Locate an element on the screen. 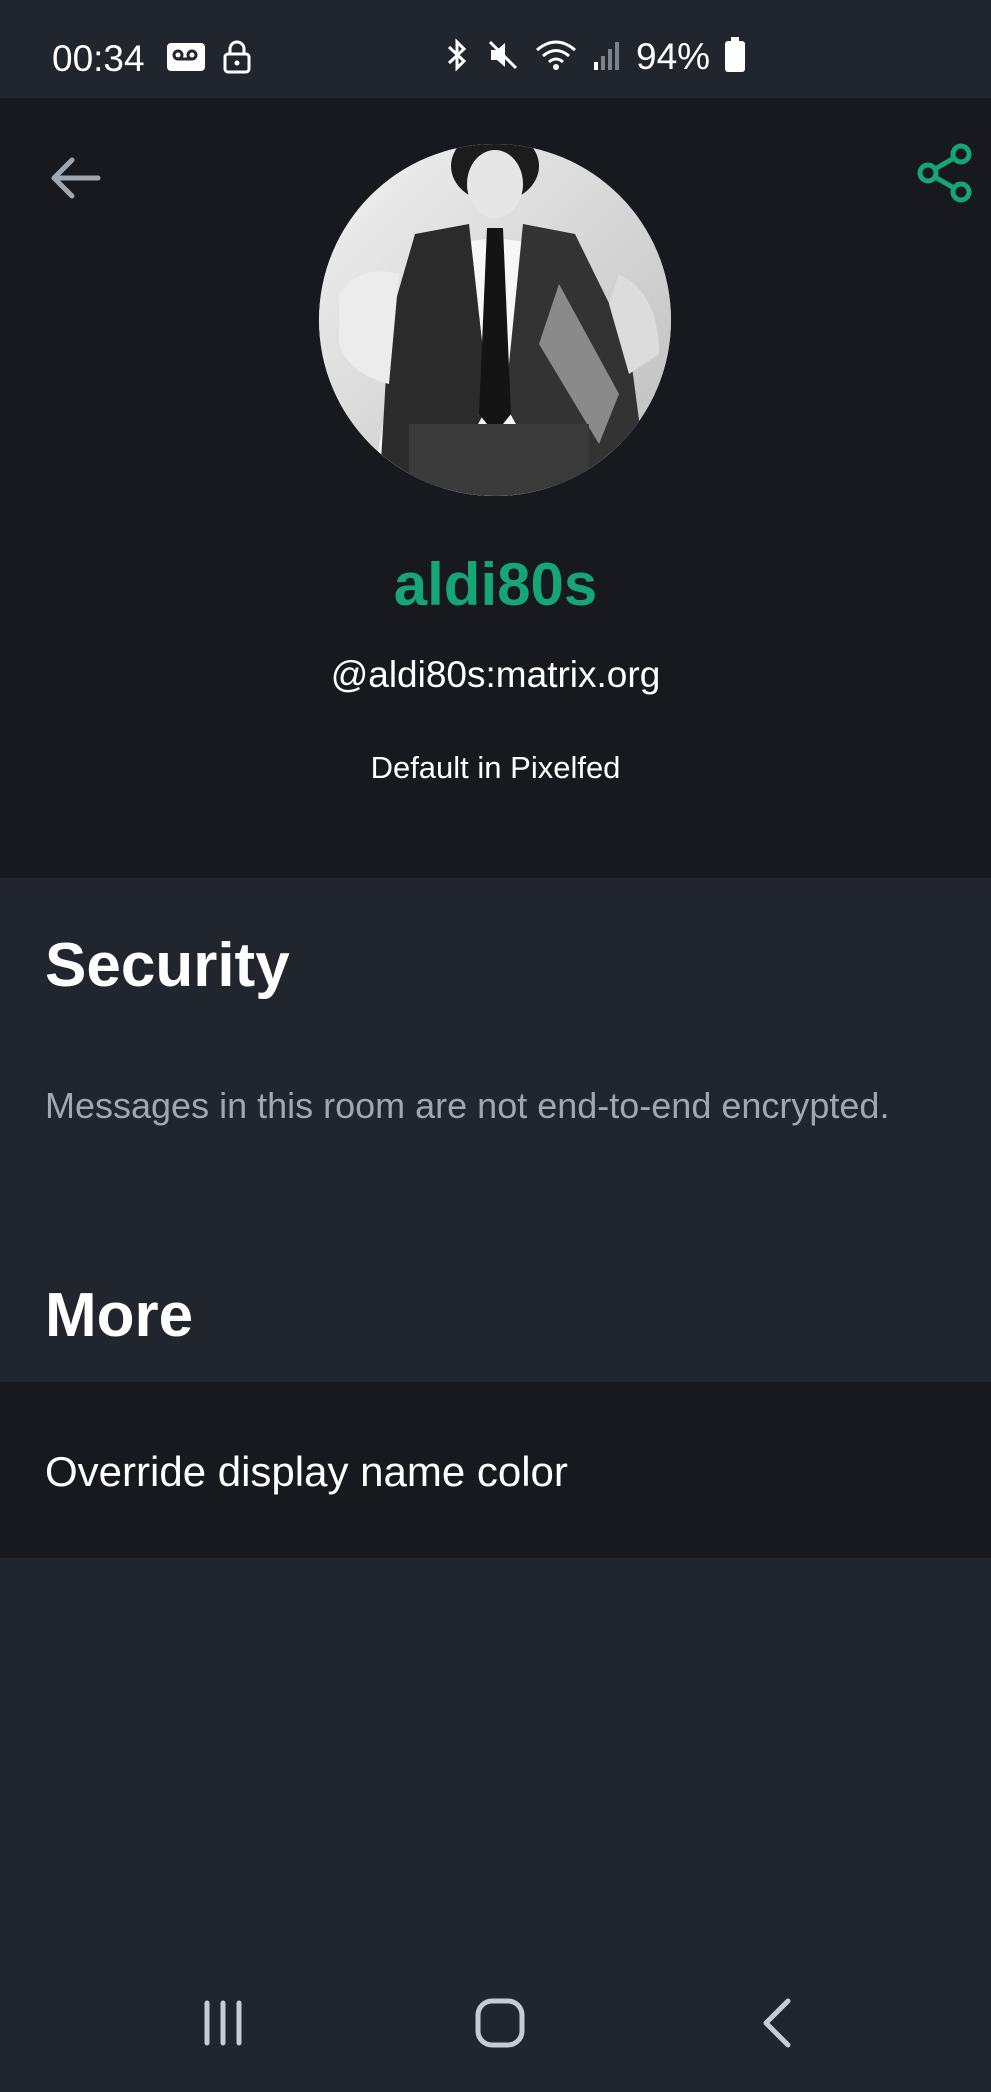 The height and width of the screenshot is (2092, 991). arrow-left-icon is located at coordinates (76, 180).